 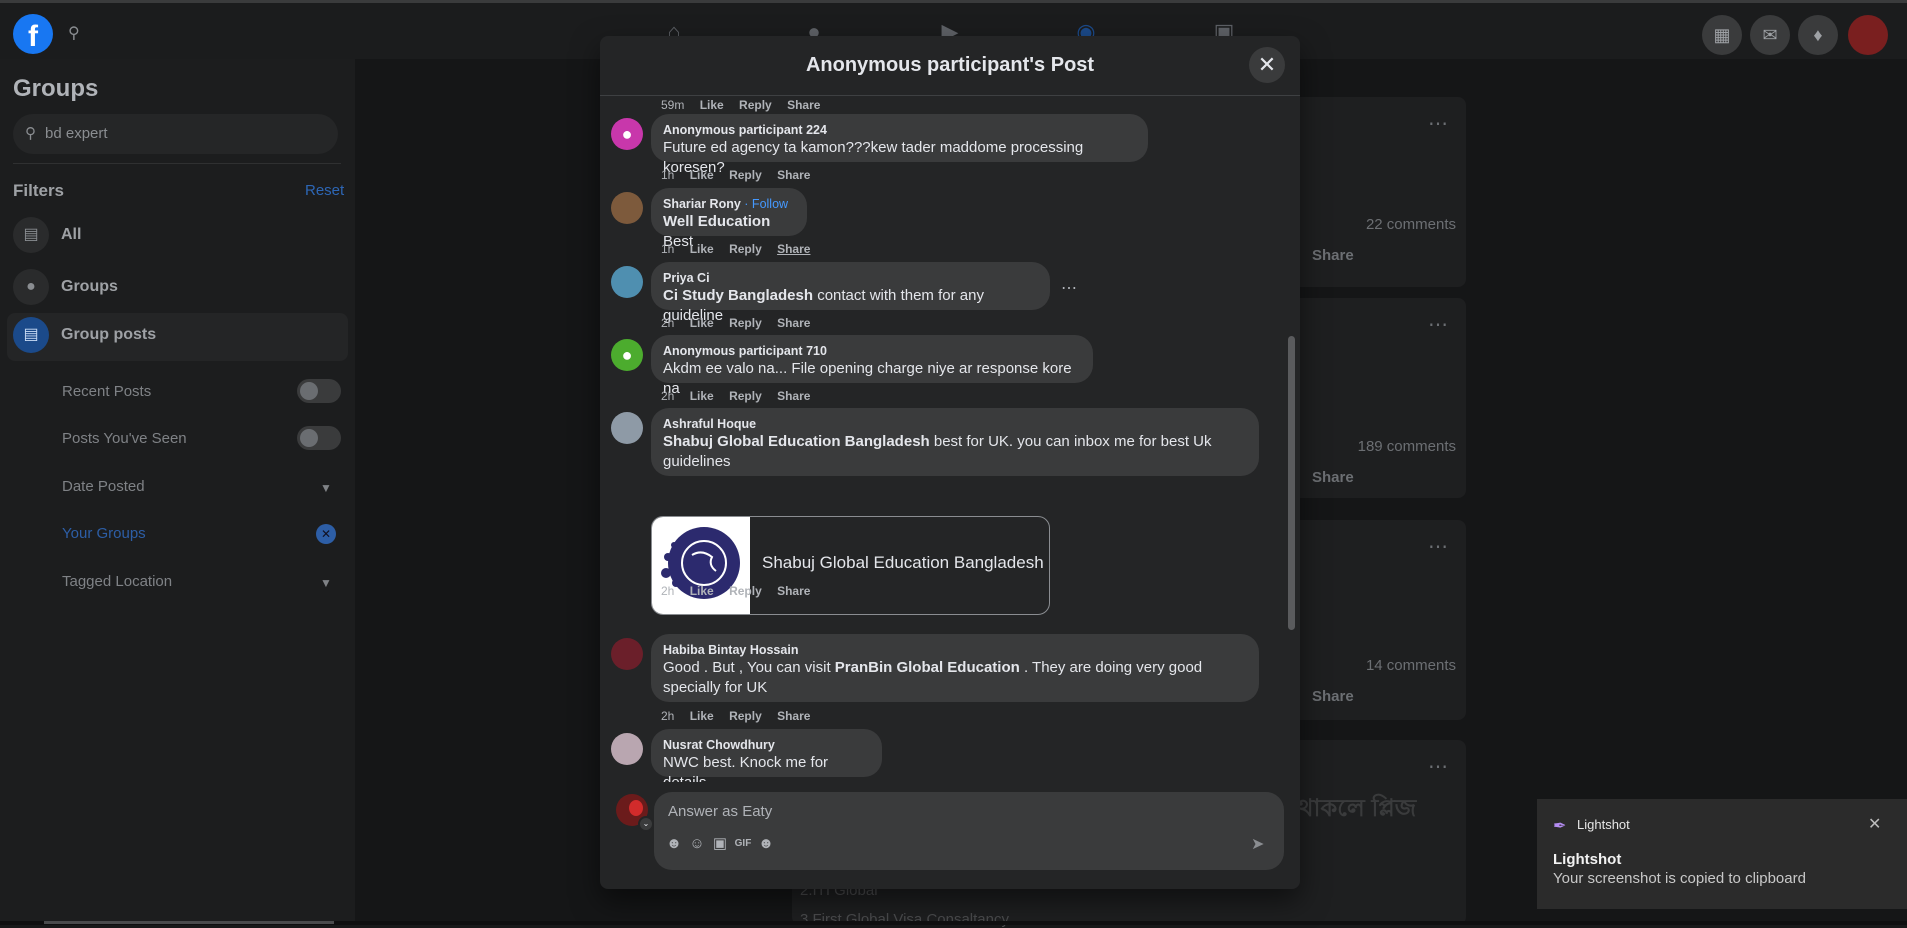 I want to click on notification-body: Your screenshot is copied to clipboard, so click(x=1679, y=878).